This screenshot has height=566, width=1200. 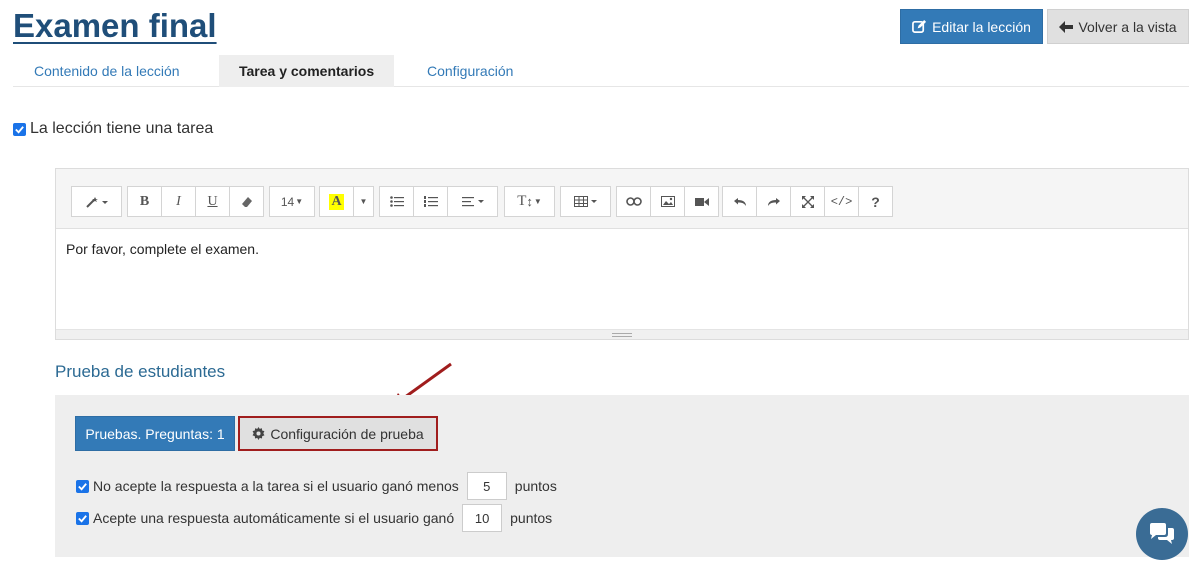 I want to click on redo-icon, so click(x=773, y=201).